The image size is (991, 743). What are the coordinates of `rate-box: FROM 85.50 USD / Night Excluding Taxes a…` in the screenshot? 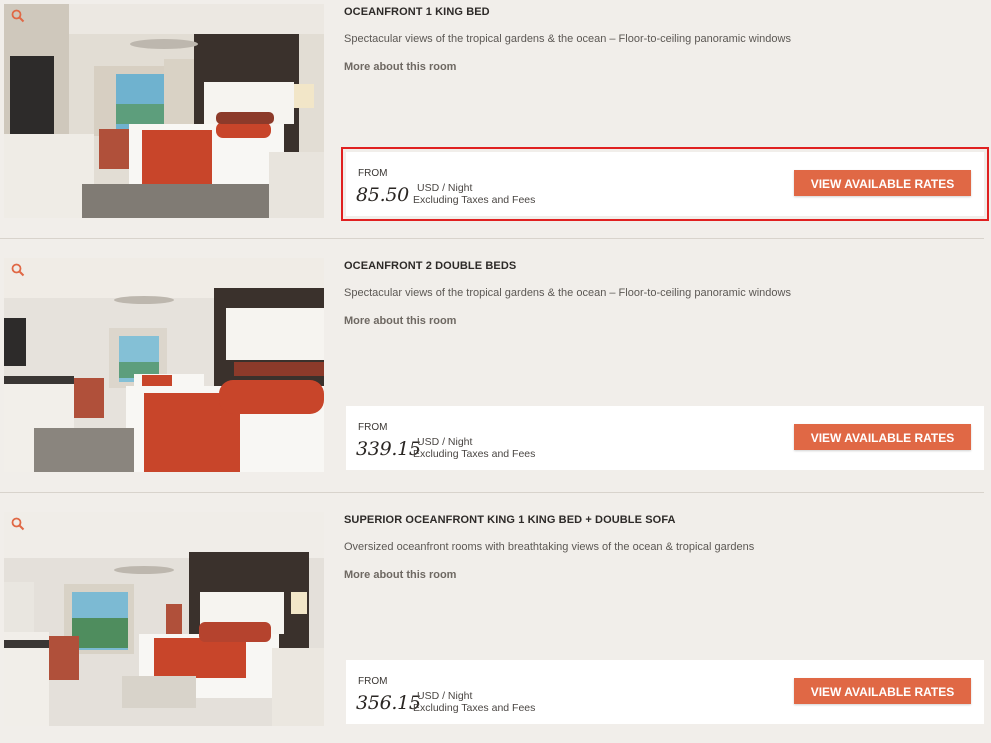 It's located at (665, 184).